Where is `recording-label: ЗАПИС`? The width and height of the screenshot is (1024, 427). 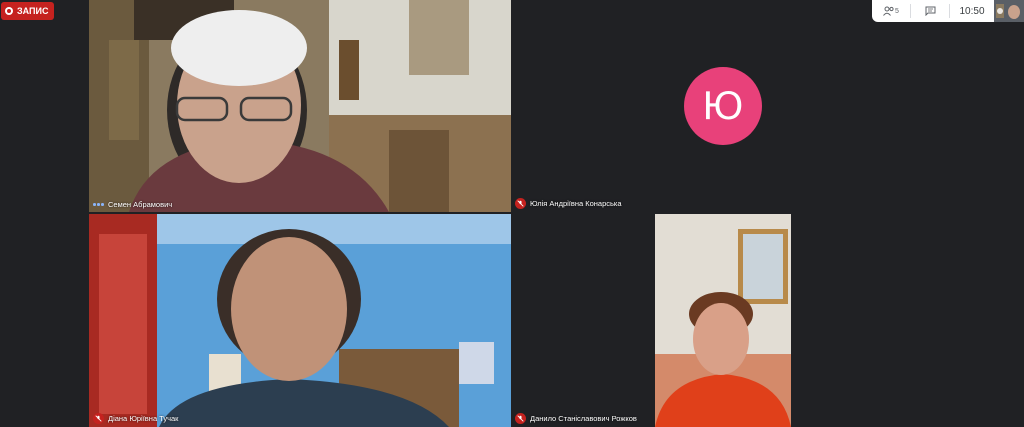
recording-label: ЗАПИС is located at coordinates (33, 11).